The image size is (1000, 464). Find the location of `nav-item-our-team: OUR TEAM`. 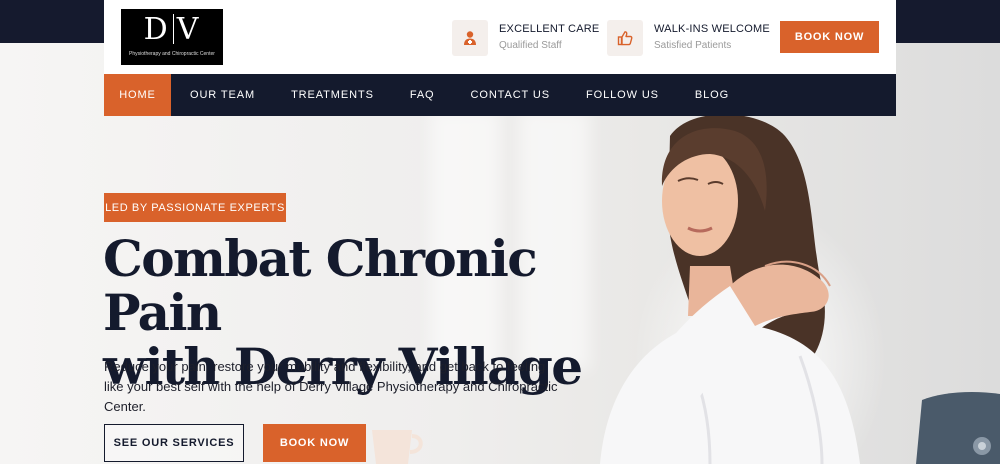

nav-item-our-team: OUR TEAM is located at coordinates (222, 95).